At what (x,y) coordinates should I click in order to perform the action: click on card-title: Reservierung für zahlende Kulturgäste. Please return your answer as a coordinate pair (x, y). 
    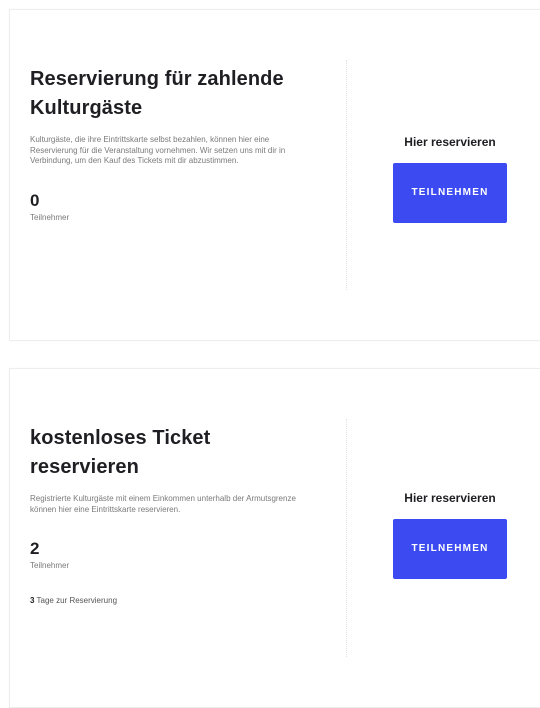
    Looking at the image, I should click on (157, 93).